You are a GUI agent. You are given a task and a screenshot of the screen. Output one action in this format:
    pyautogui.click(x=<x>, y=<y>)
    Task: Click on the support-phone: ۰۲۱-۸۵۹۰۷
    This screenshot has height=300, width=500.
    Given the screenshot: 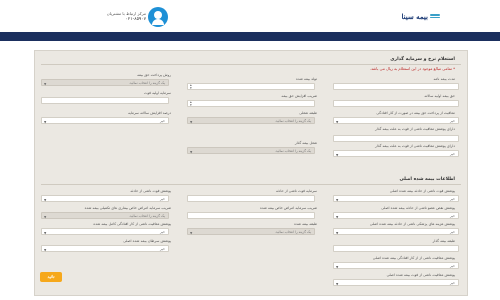 What is the action you would take?
    pyautogui.click(x=135, y=19)
    